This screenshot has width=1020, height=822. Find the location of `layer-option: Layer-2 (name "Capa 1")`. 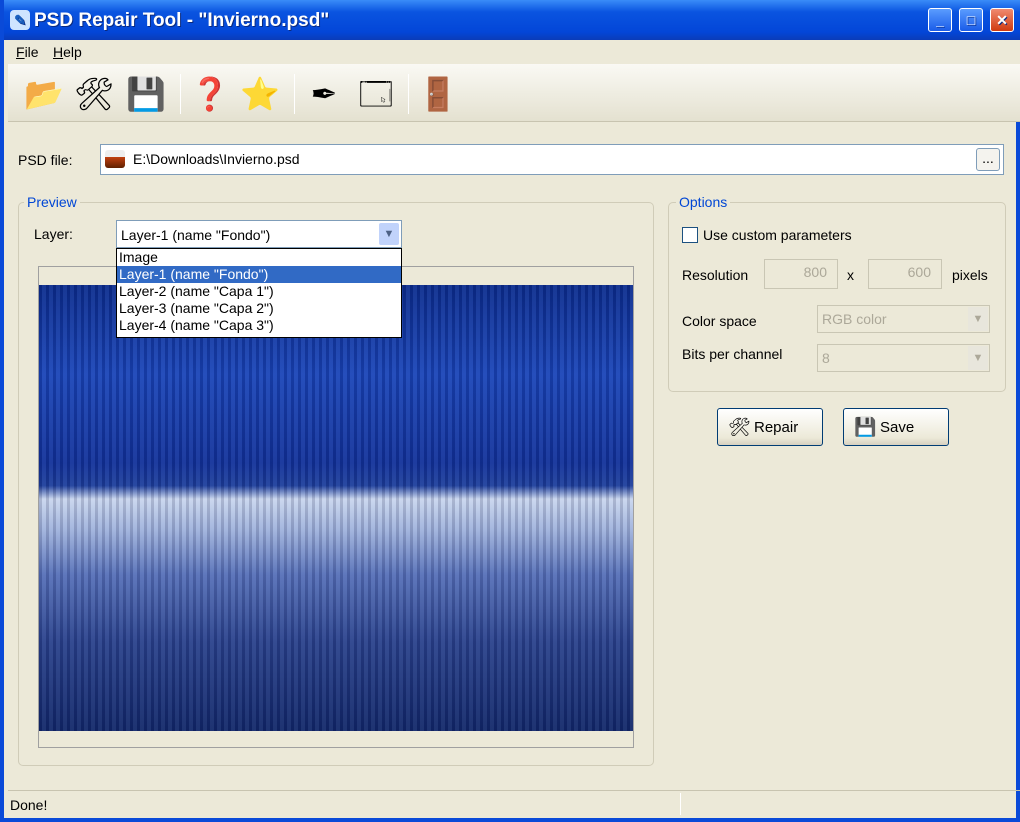

layer-option: Layer-2 (name "Capa 1") is located at coordinates (259, 291).